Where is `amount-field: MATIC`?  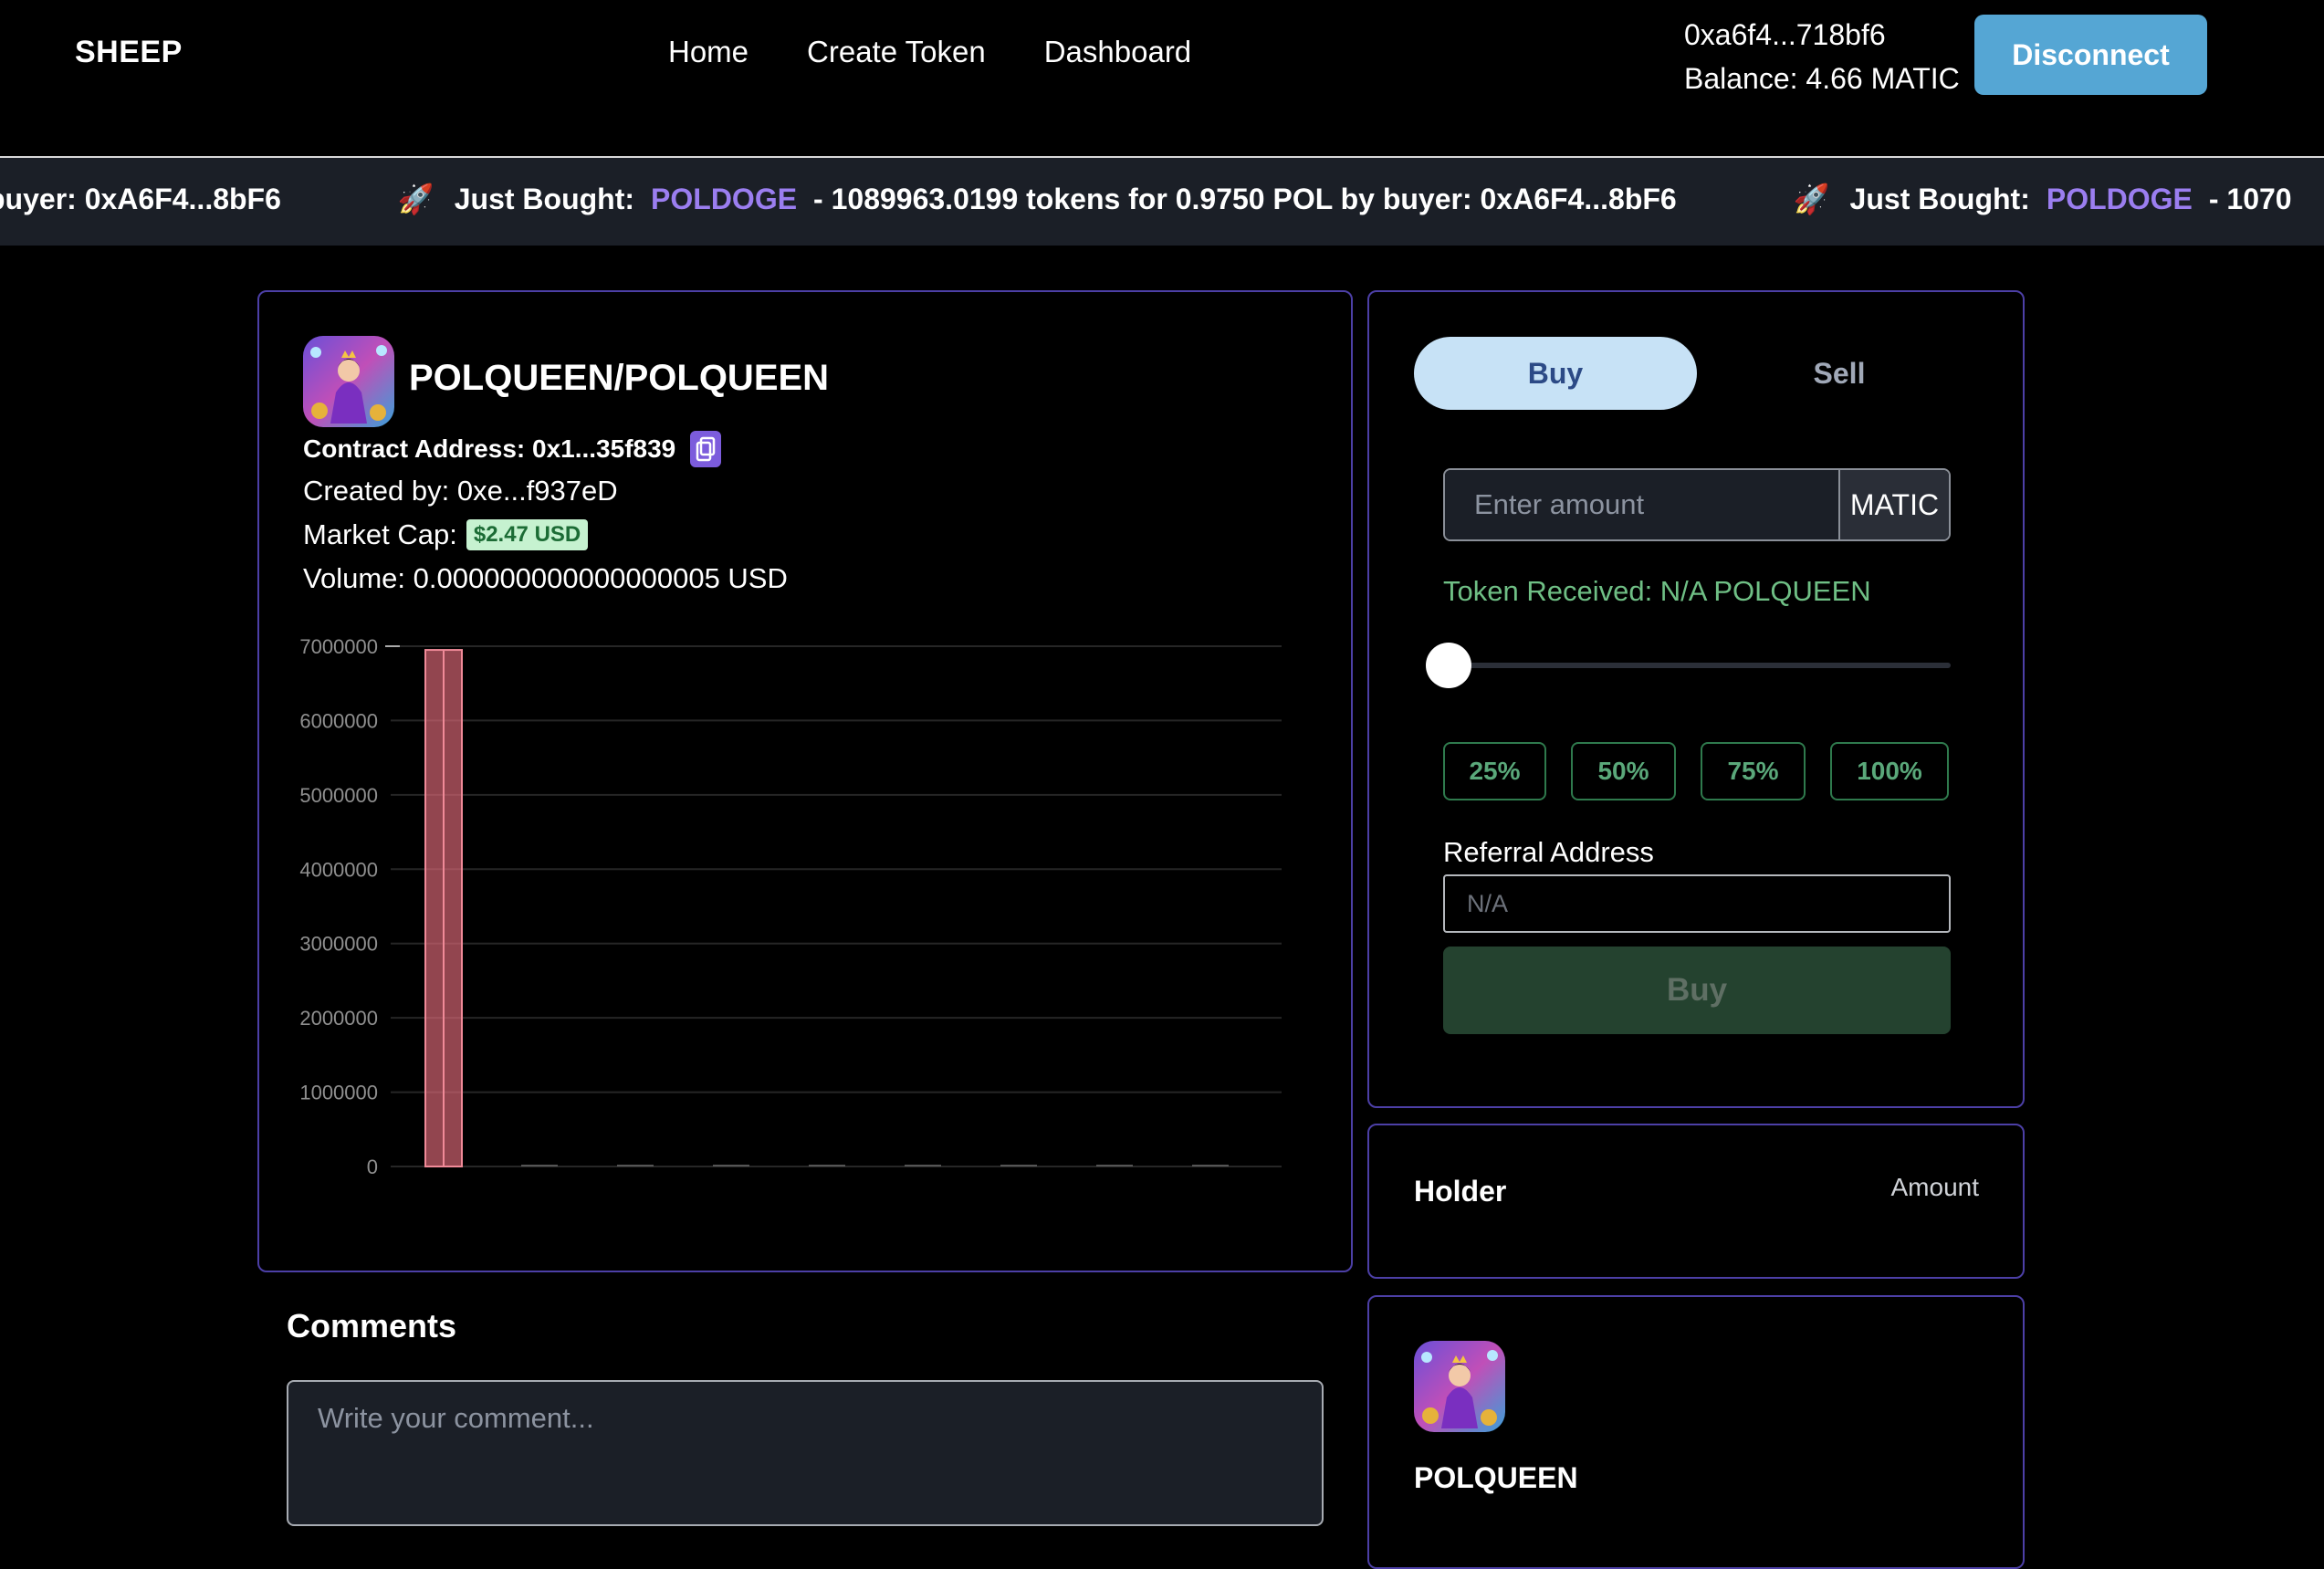 amount-field: MATIC is located at coordinates (1697, 504).